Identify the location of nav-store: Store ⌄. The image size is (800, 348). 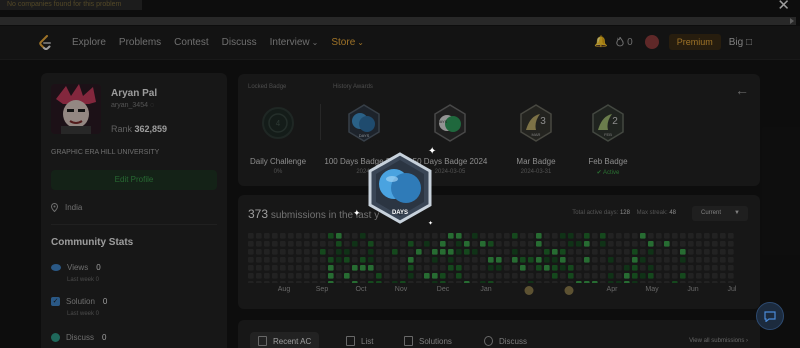
(347, 42).